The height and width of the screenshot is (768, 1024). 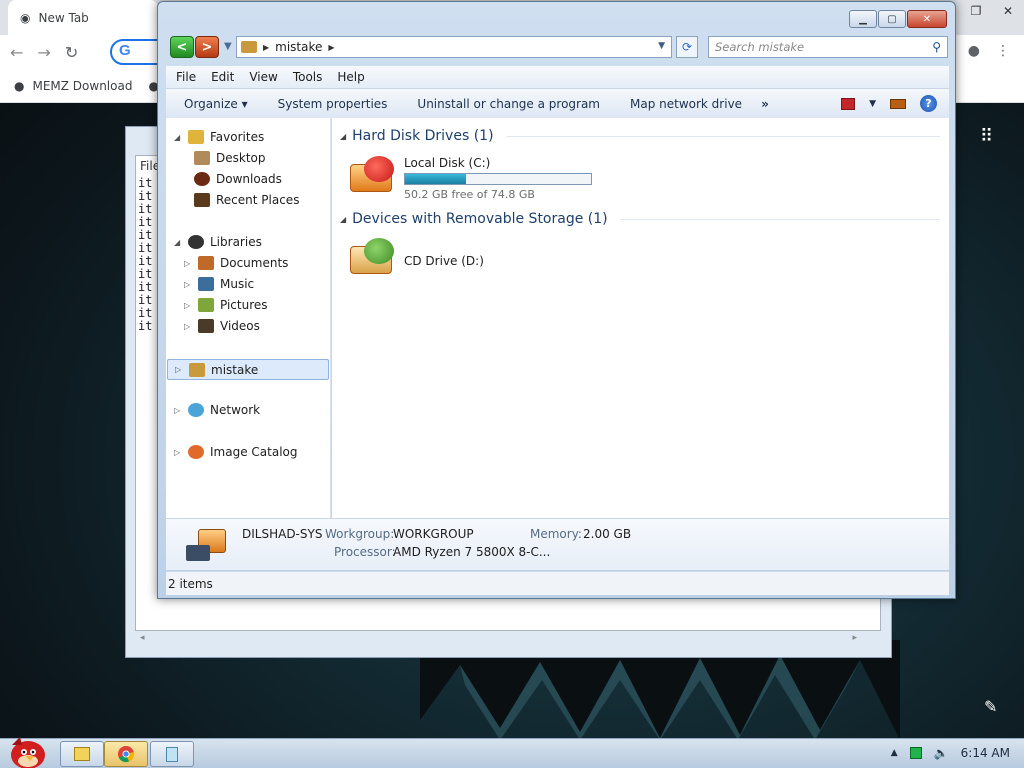 I want to click on menu-view: View, so click(x=270, y=77).